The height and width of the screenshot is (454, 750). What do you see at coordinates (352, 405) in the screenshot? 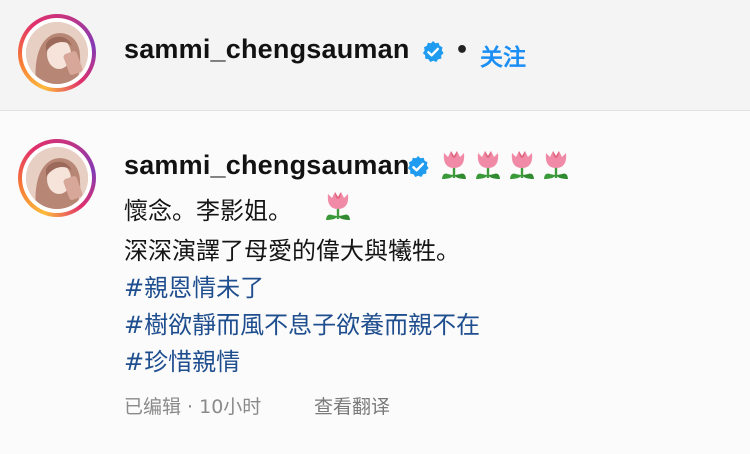
I see `see-translation-button: 查看翻译` at bounding box center [352, 405].